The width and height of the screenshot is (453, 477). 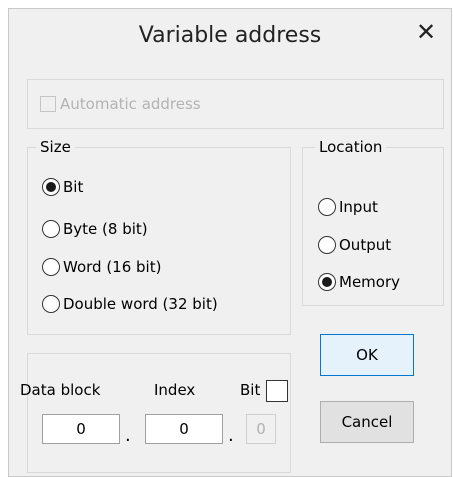 I want to click on bit-input: 0, so click(x=261, y=429).